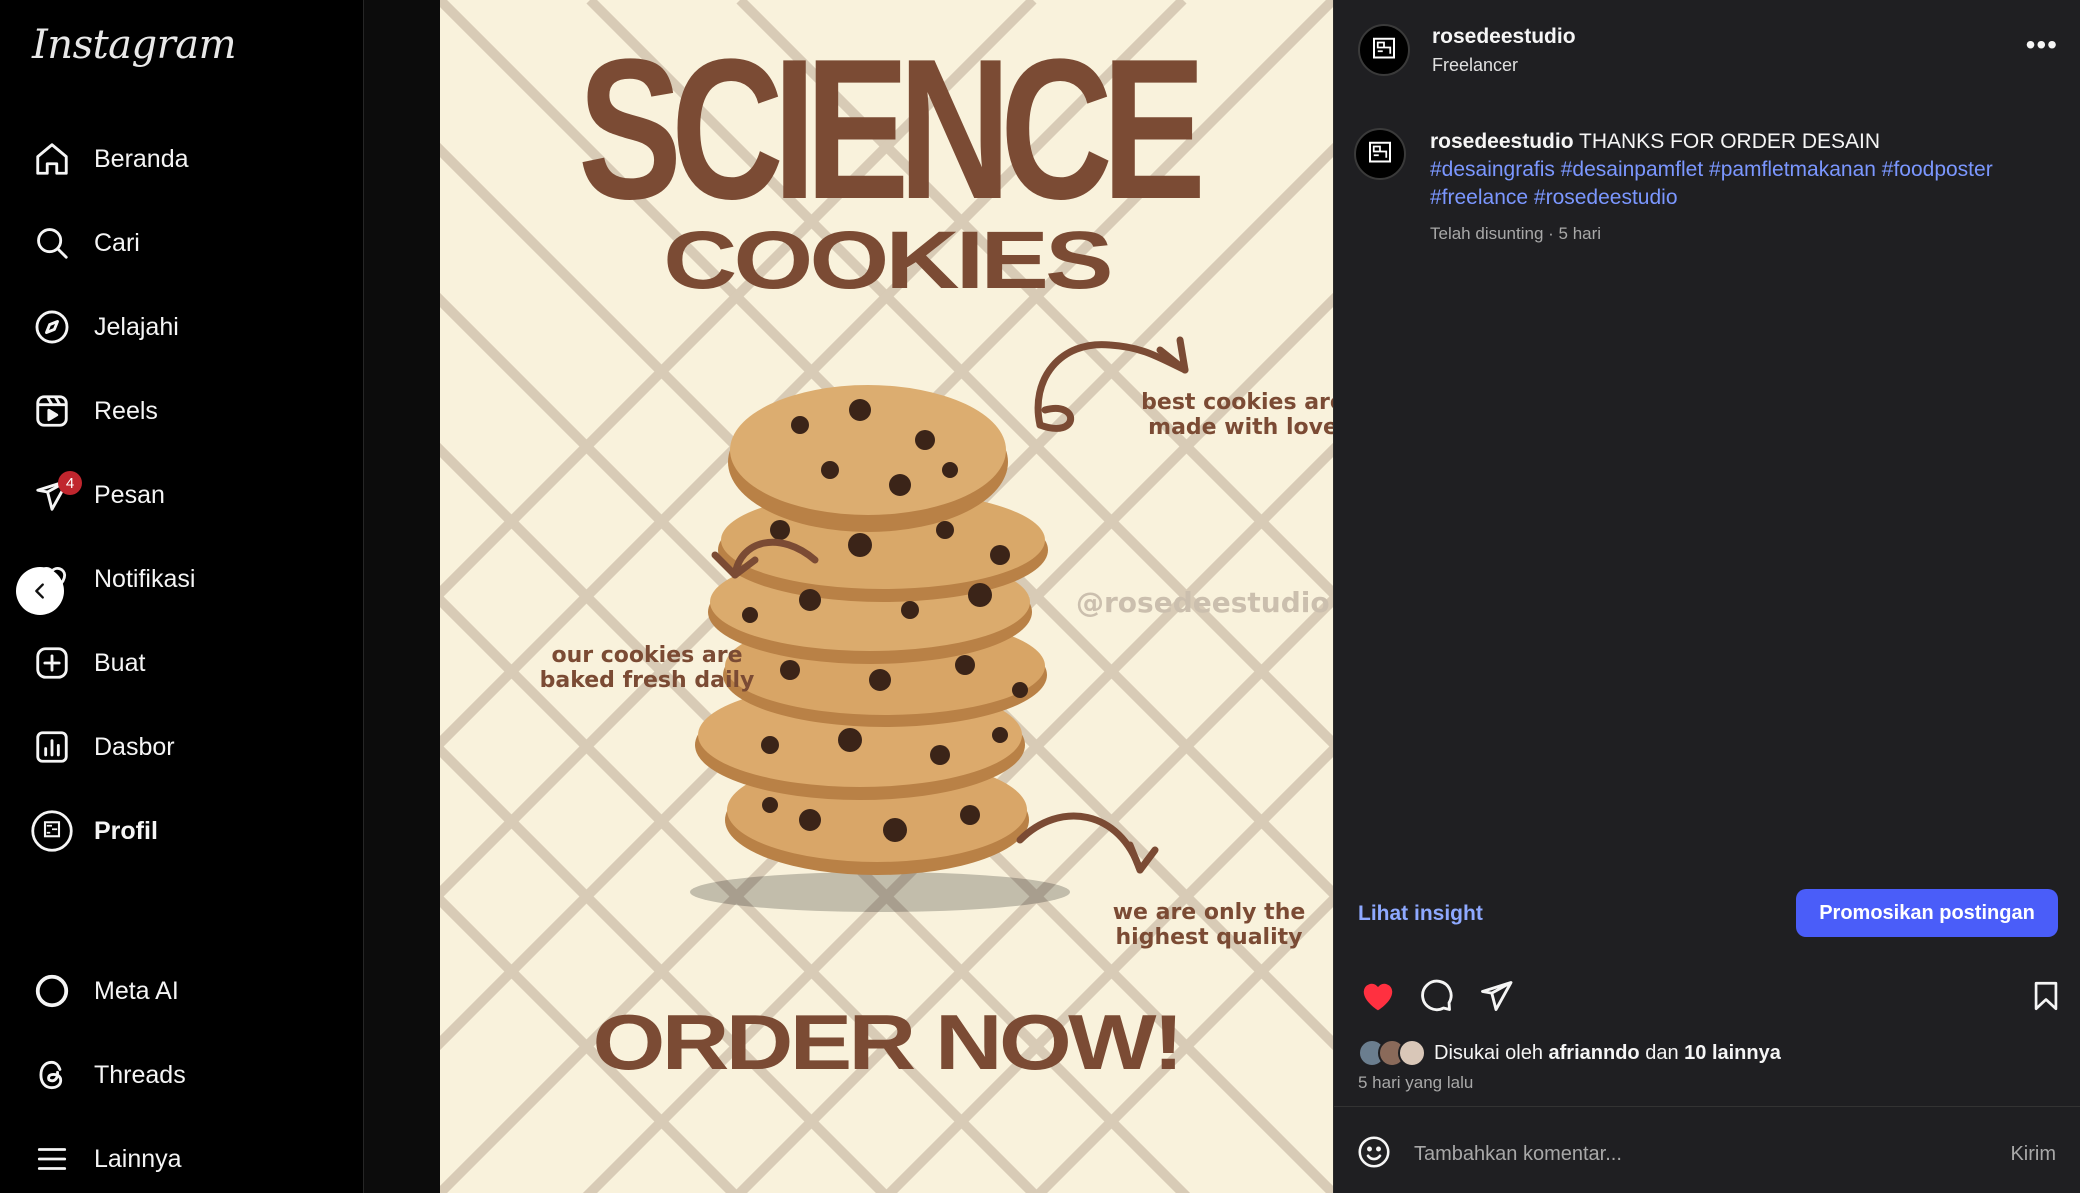 Image resolution: width=2080 pixels, height=1193 pixels. I want to click on post-timestamp: 5 hari yang lalu, so click(1415, 1083).